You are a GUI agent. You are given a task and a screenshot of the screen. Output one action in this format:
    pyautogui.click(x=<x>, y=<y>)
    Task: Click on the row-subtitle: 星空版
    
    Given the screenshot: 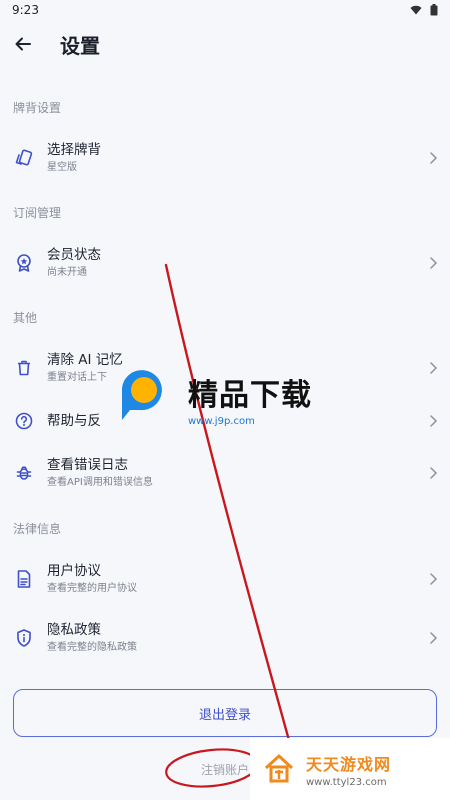 What is the action you would take?
    pyautogui.click(x=62, y=167)
    